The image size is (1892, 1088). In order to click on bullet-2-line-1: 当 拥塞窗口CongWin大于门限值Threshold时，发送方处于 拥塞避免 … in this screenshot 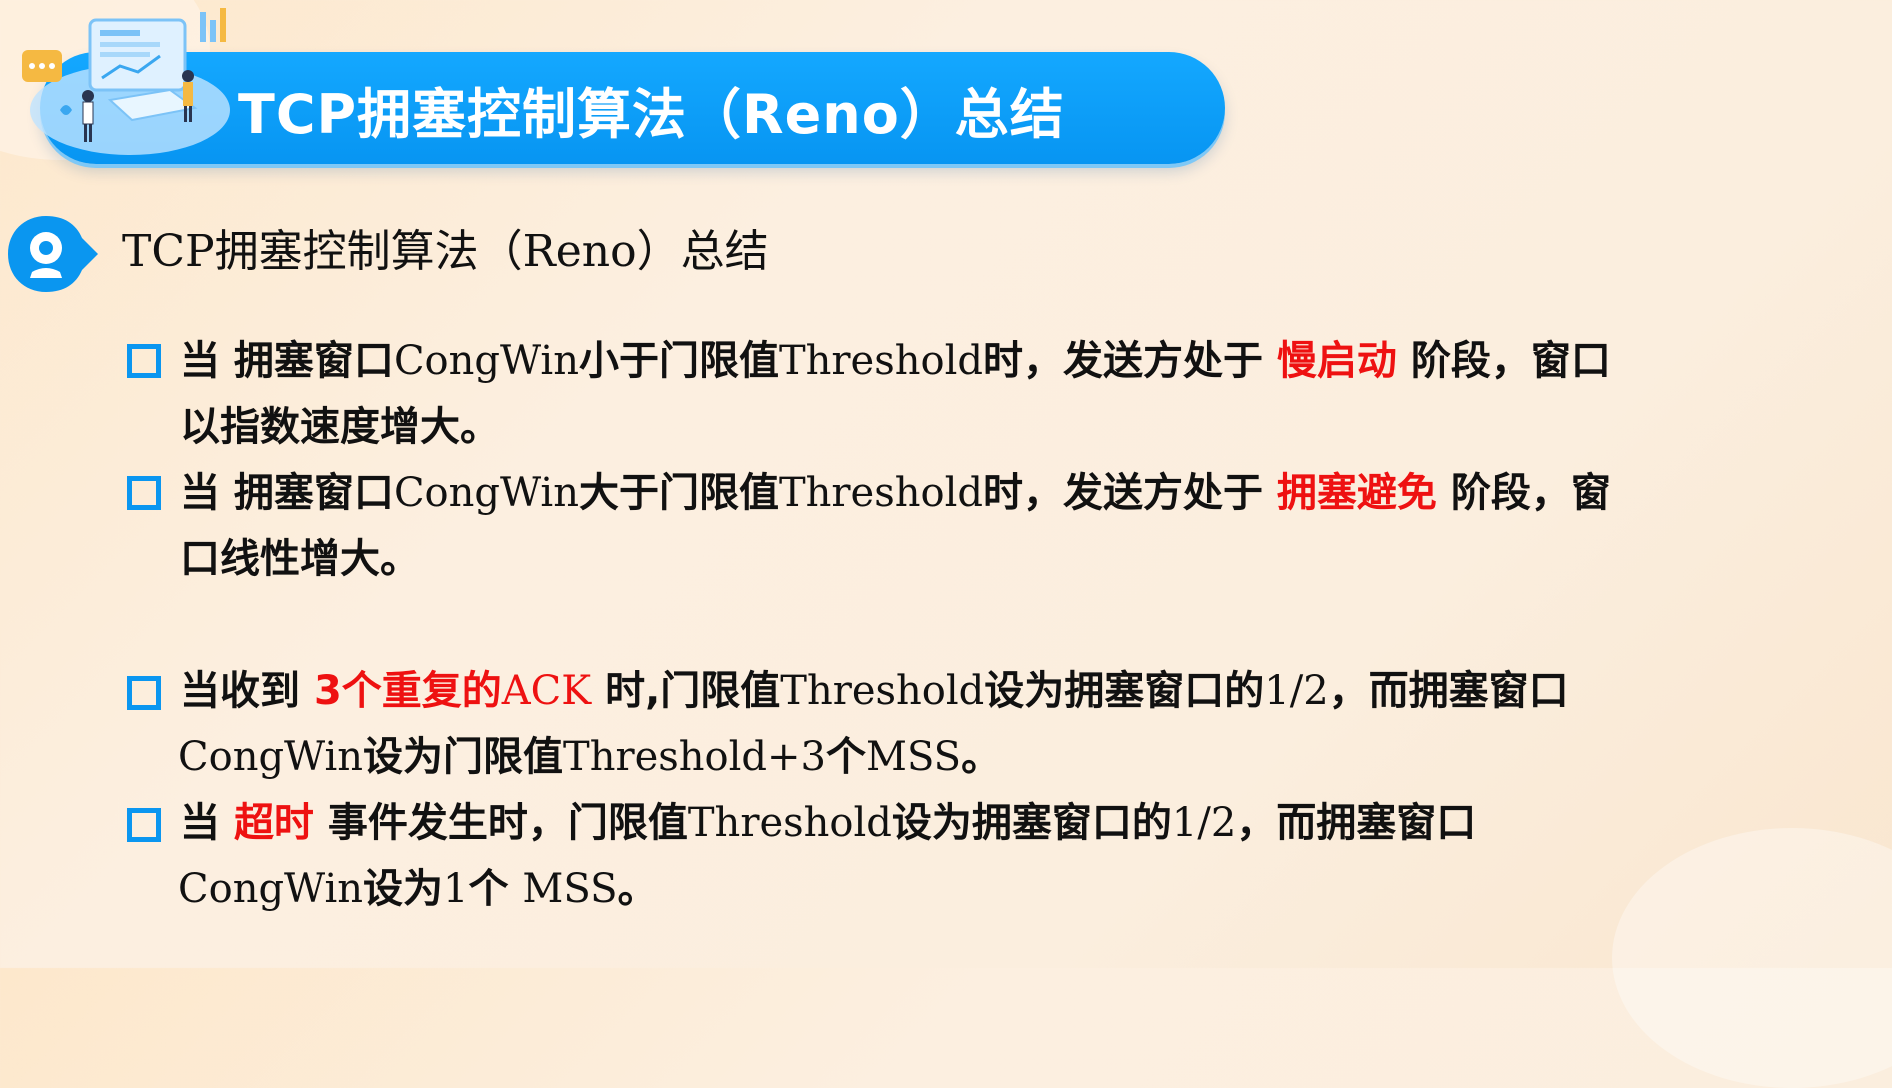, I will do `click(895, 493)`.